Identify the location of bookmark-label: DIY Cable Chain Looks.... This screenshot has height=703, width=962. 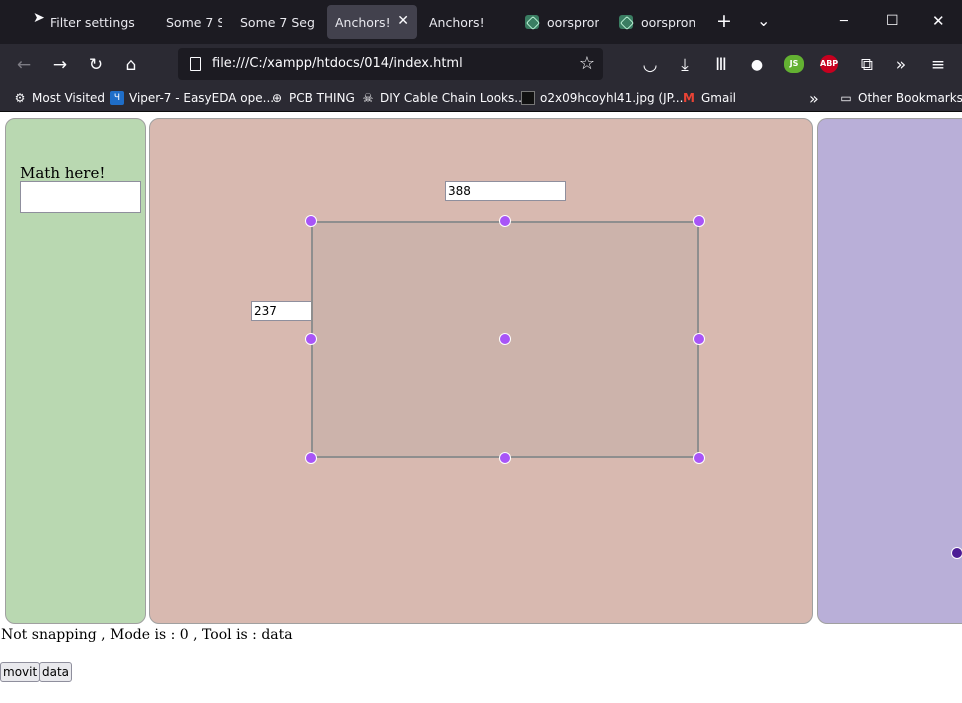
(453, 98).